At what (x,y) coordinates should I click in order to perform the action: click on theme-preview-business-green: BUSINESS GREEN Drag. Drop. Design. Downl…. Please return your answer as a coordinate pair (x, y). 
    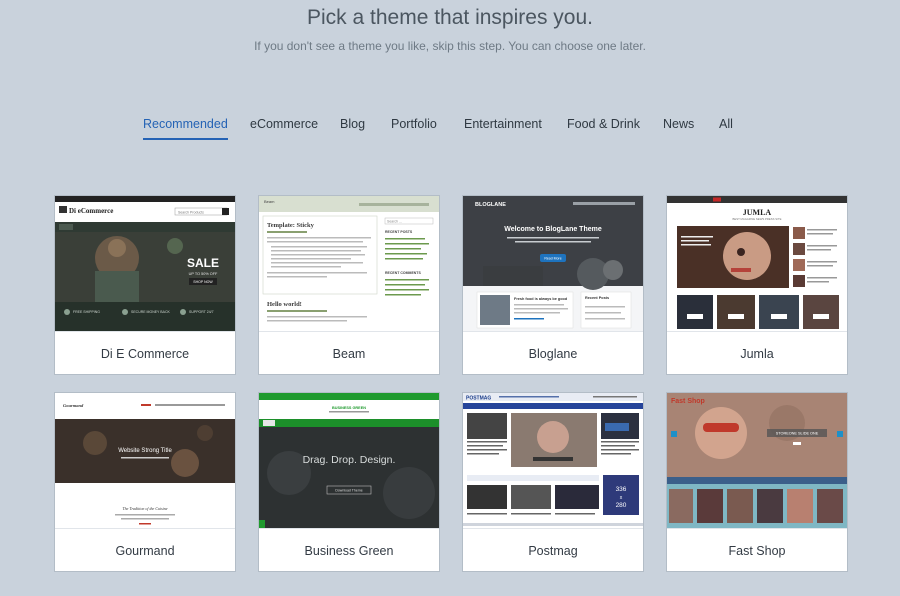
    Looking at the image, I should click on (349, 460).